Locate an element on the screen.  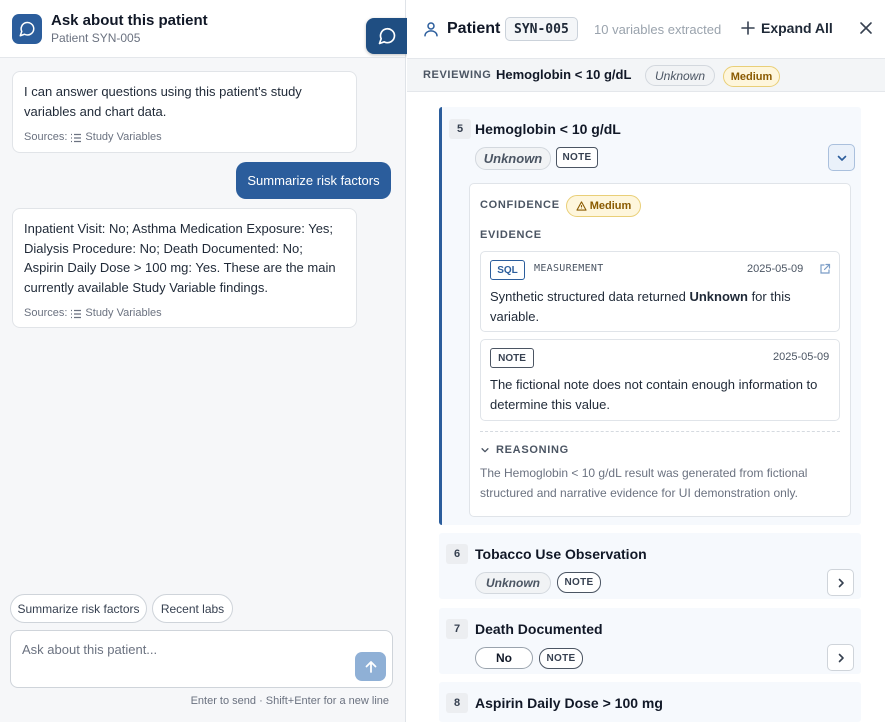
panel-title: Patient is located at coordinates (474, 28).